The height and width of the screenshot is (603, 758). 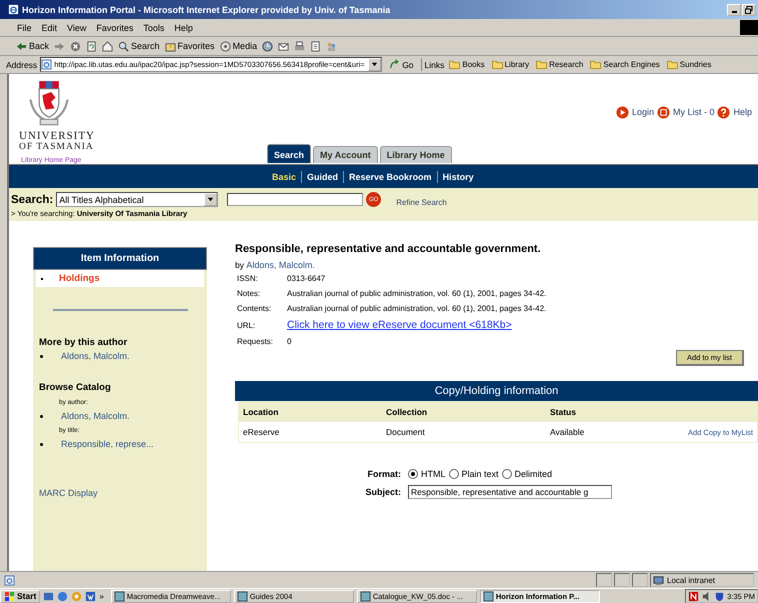 What do you see at coordinates (57, 136) in the screenshot?
I see `logo-text: UNIVERSITY` at bounding box center [57, 136].